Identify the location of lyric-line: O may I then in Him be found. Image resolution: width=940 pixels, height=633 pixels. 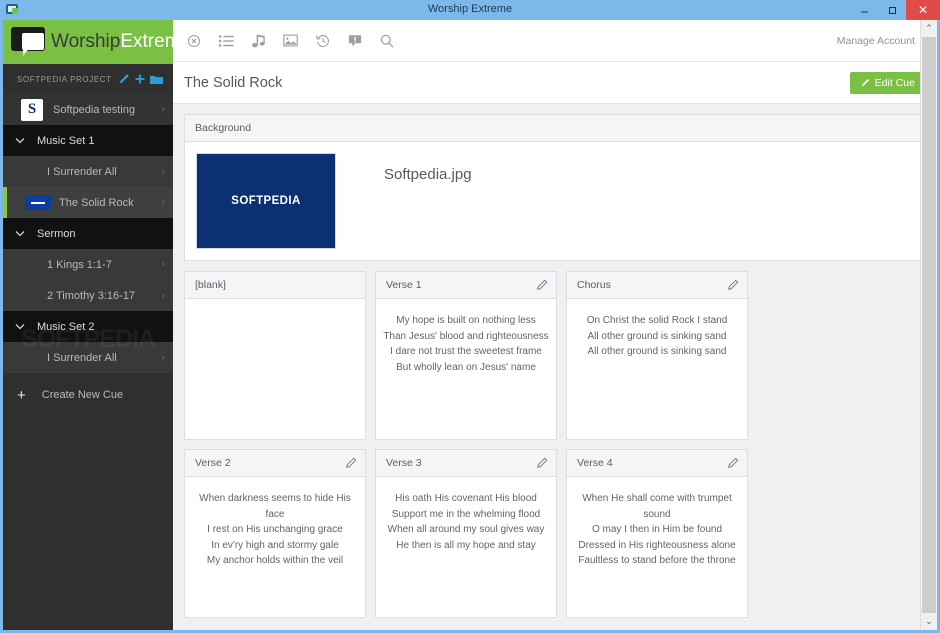
(657, 529).